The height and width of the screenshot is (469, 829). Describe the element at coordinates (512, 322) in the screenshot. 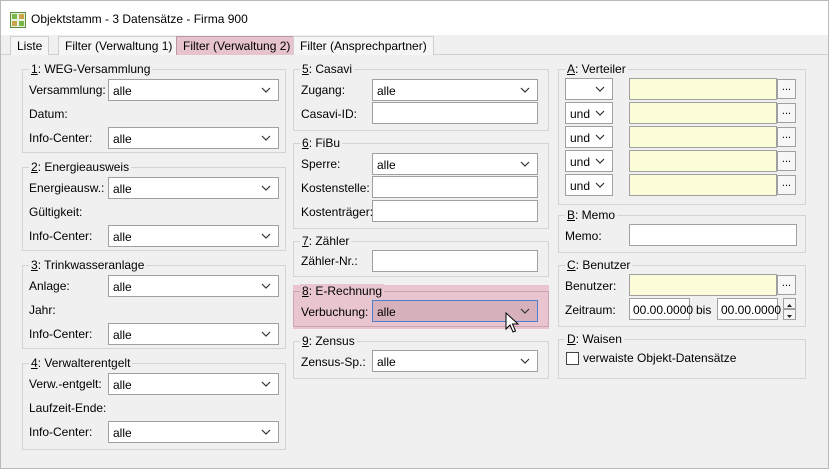

I see `mouse-cursor-icon` at that location.